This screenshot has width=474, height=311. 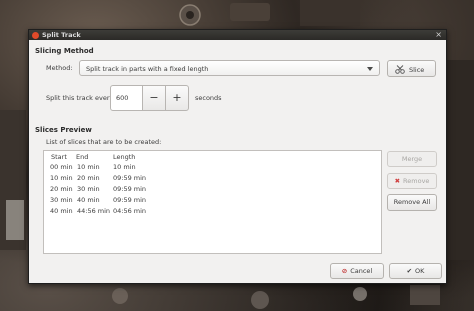 I want to click on slice-row: 30 min 40 min 09:59 min, so click(x=212, y=201).